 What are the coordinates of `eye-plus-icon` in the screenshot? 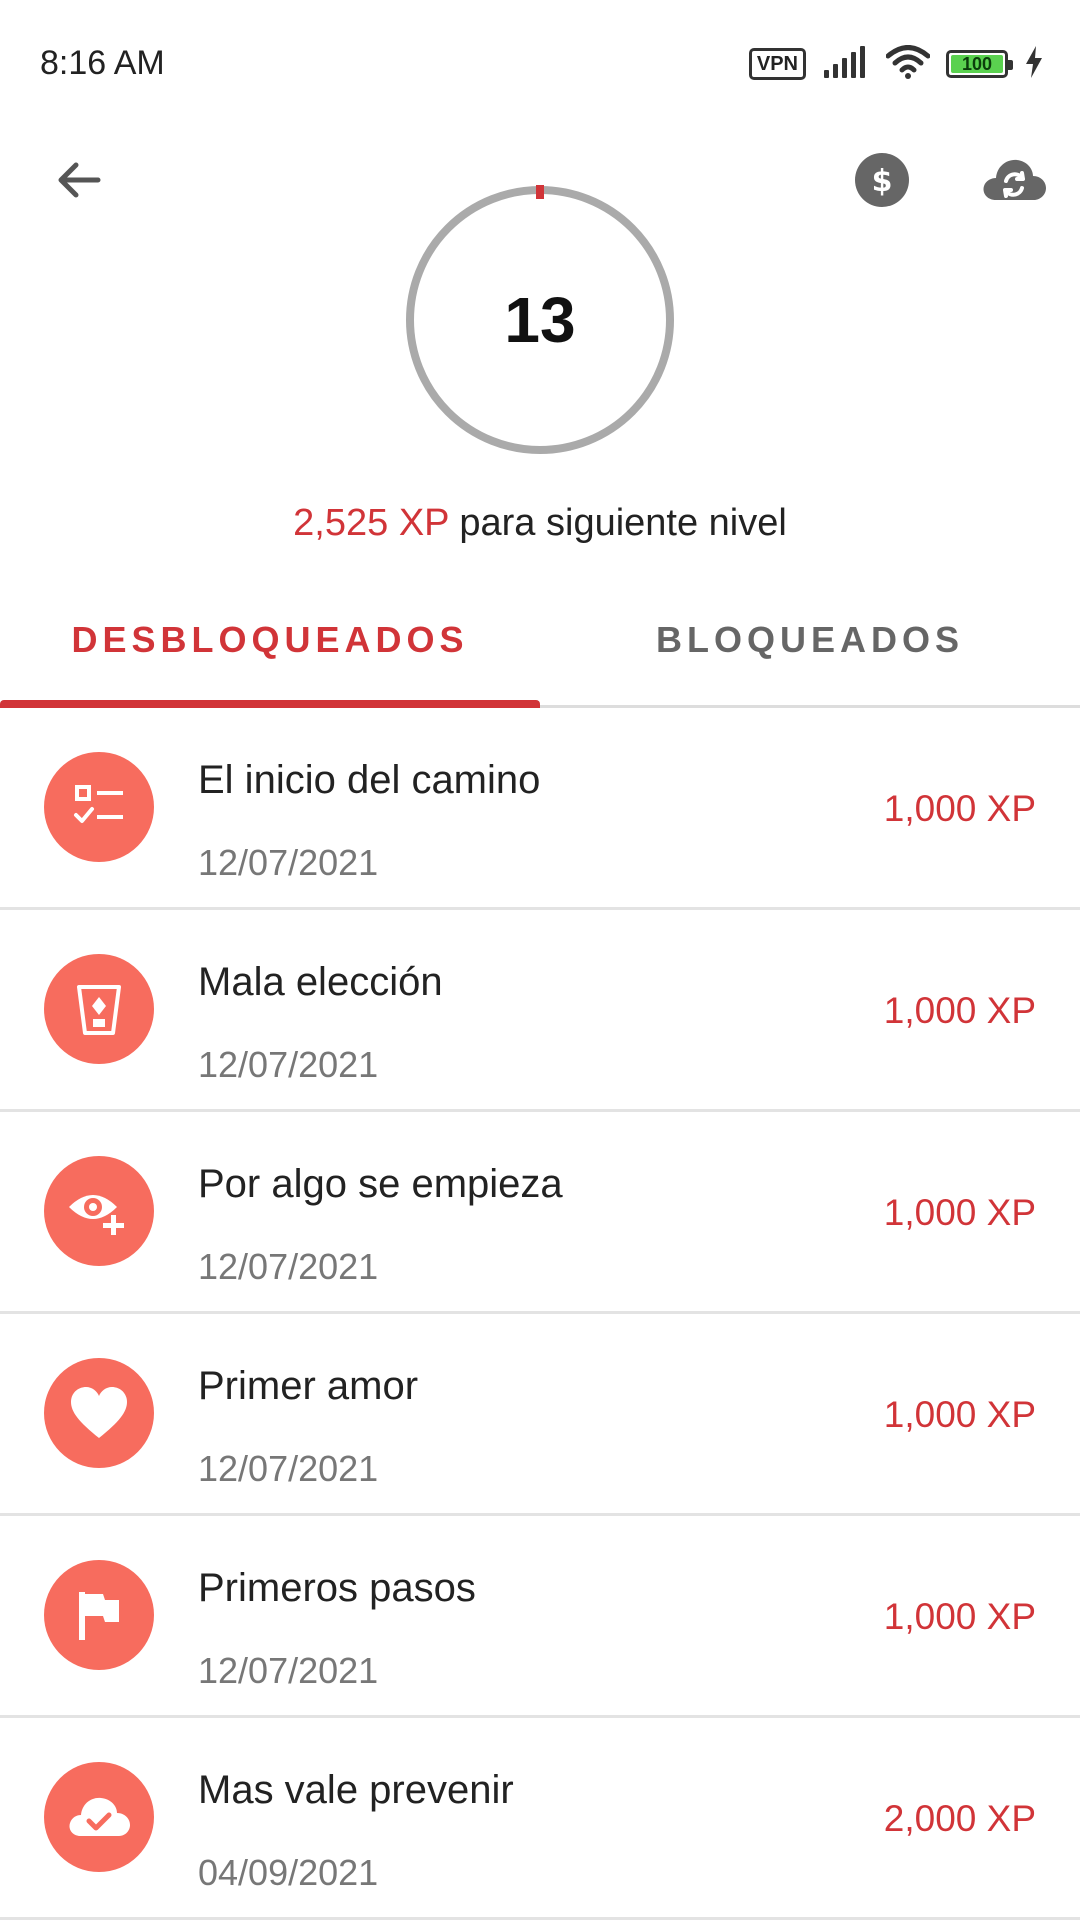 It's located at (99, 1211).